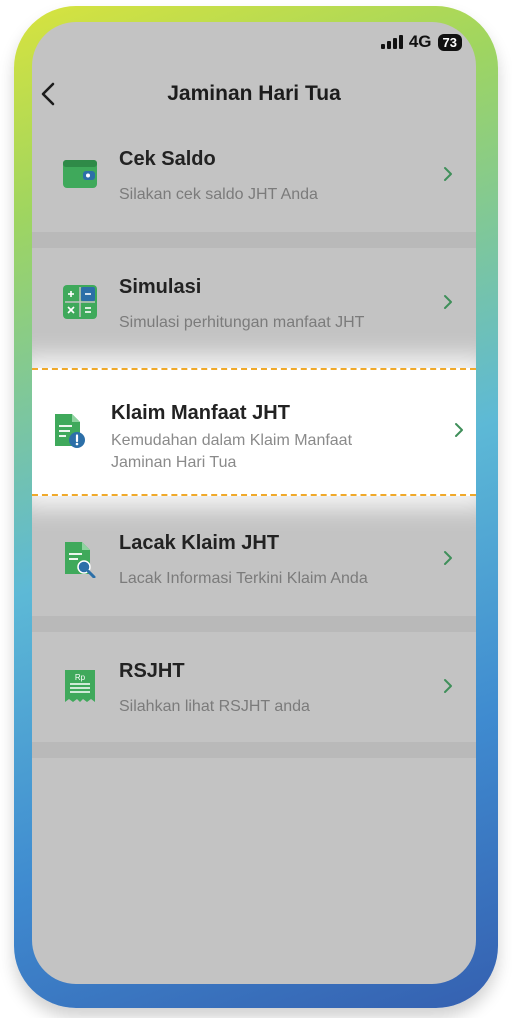 This screenshot has width=512, height=1018. What do you see at coordinates (391, 42) in the screenshot?
I see `signal-icon` at bounding box center [391, 42].